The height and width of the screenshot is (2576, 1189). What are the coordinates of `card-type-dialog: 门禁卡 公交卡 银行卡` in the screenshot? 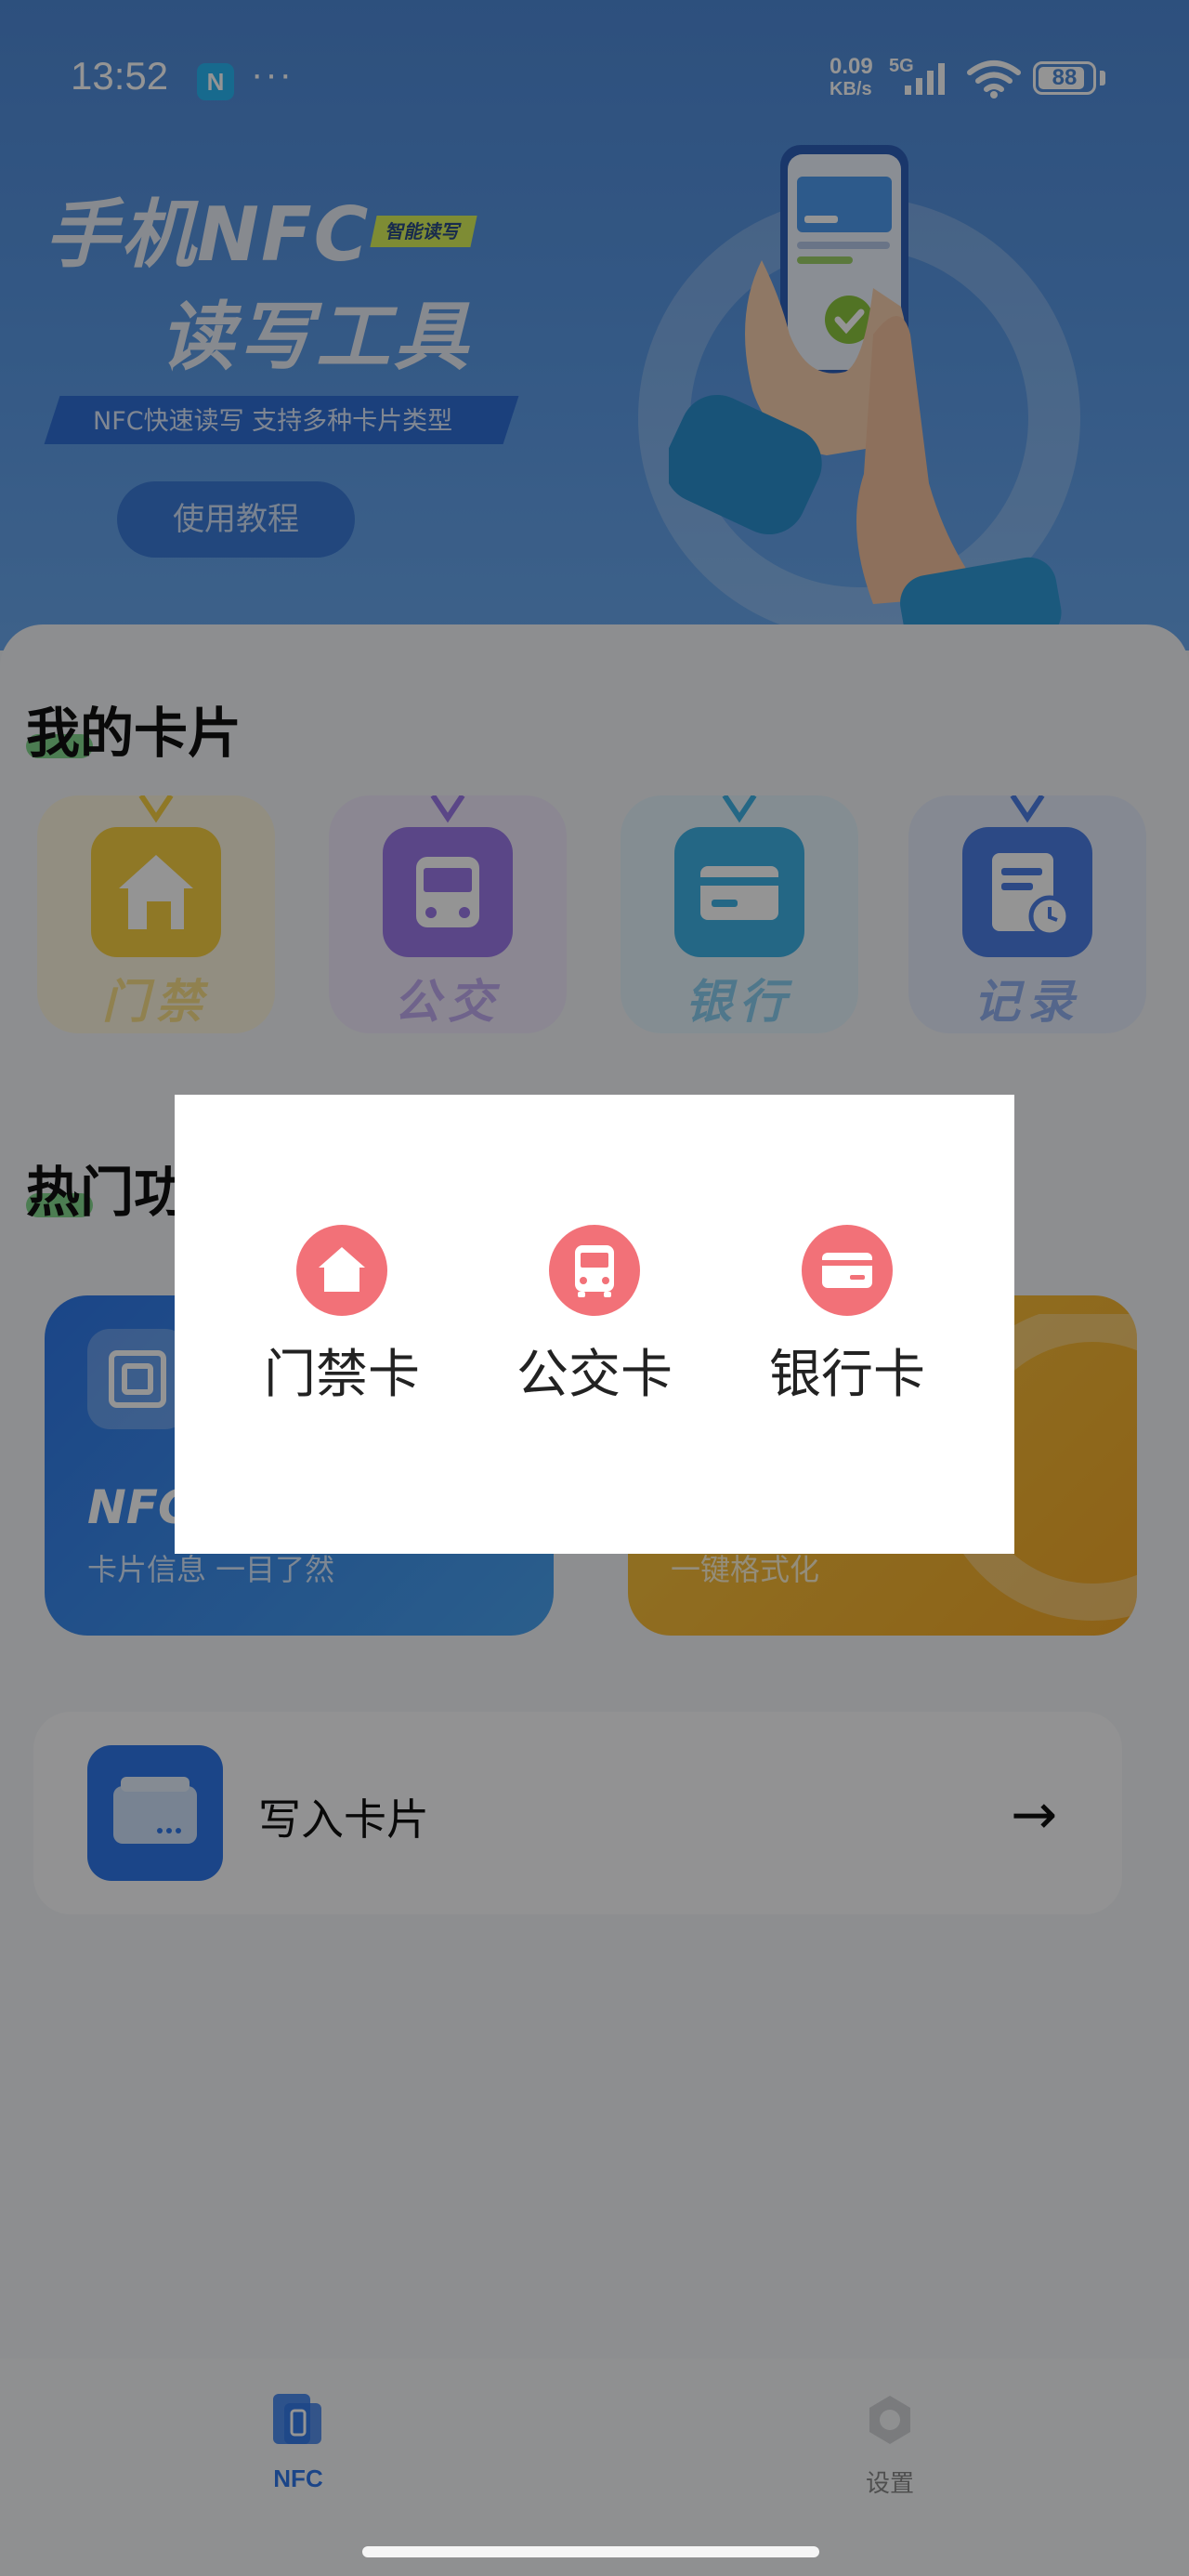 It's located at (594, 1324).